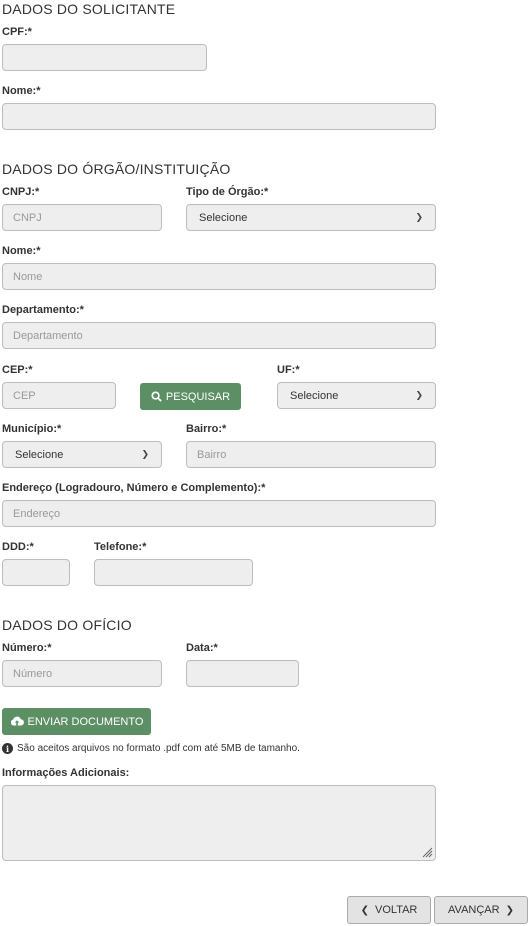 The height and width of the screenshot is (926, 532). Describe the element at coordinates (67, 625) in the screenshot. I see `section-title-oficio: DADOS DO OFÍCIO` at that location.